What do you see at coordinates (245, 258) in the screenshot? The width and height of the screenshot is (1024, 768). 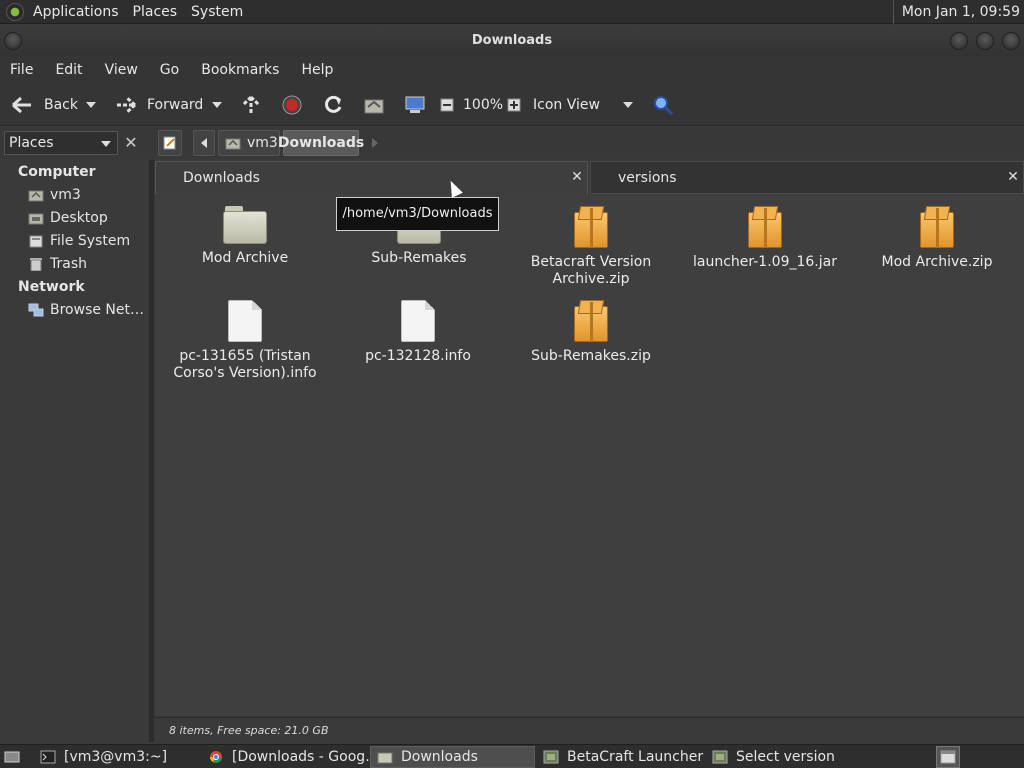 I see `file-name: Mod Archive` at bounding box center [245, 258].